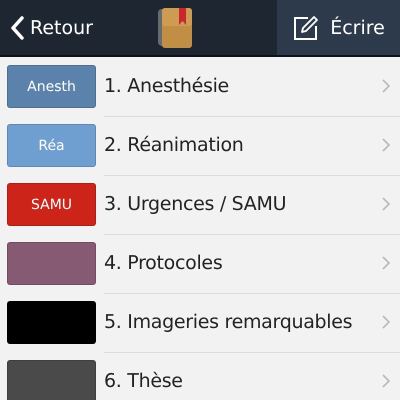  What do you see at coordinates (51, 86) in the screenshot?
I see `category-tile: Anesth` at bounding box center [51, 86].